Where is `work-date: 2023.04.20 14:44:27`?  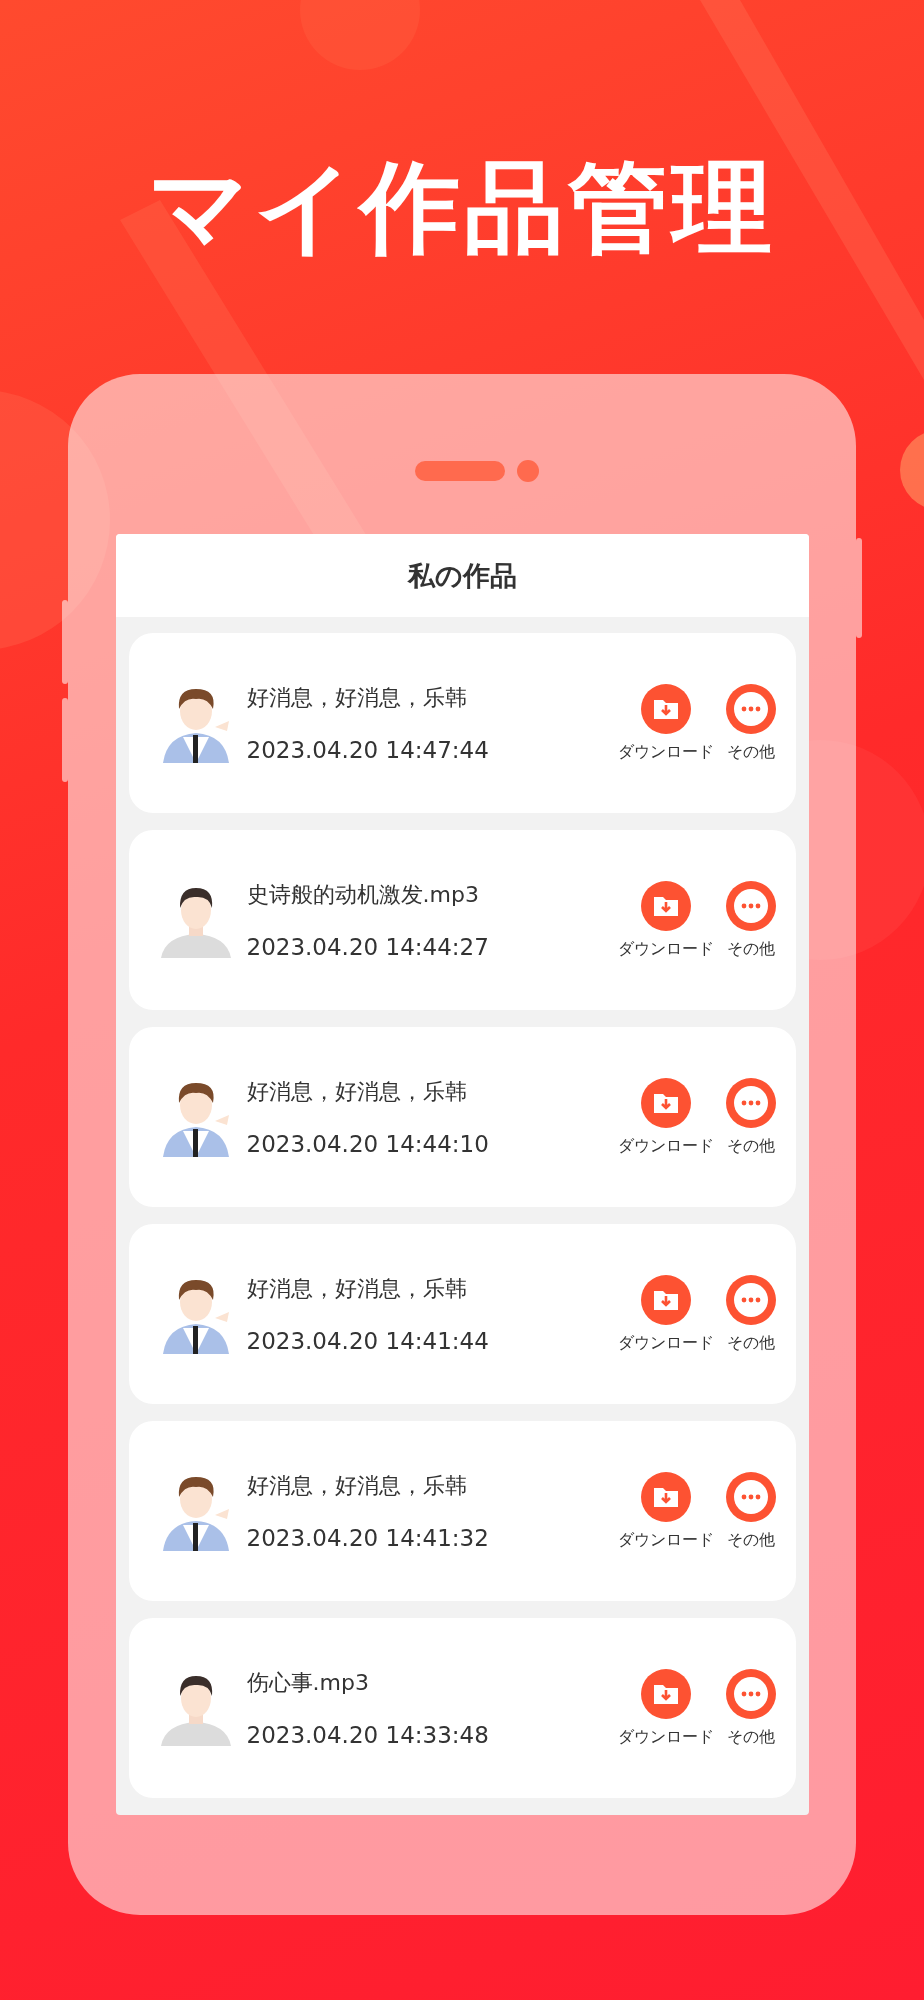
work-date: 2023.04.20 14:44:27 is located at coordinates (368, 947).